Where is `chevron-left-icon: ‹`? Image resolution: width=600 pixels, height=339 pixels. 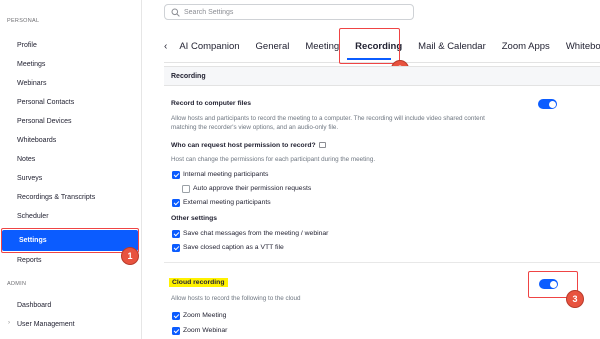 chevron-left-icon: ‹ is located at coordinates (165, 46).